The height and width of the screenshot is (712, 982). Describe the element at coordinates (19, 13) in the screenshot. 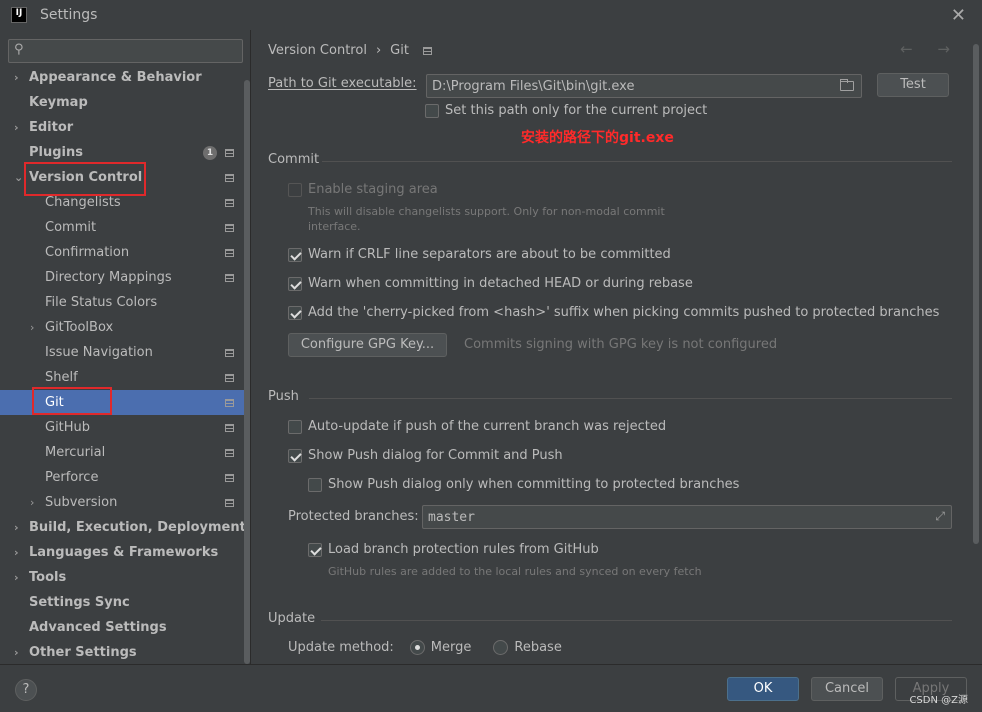

I see `logo-text: IJ` at that location.